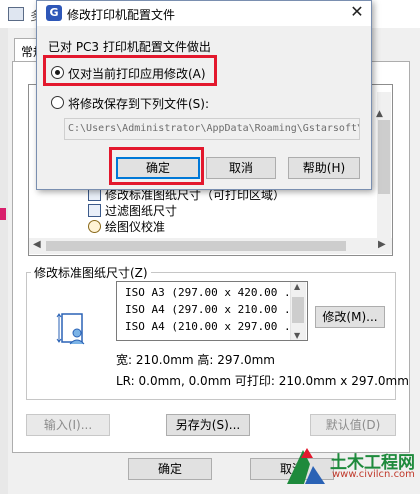 Image resolution: width=420 pixels, height=494 pixels. Describe the element at coordinates (3, 214) in the screenshot. I see `edge-marker` at that location.